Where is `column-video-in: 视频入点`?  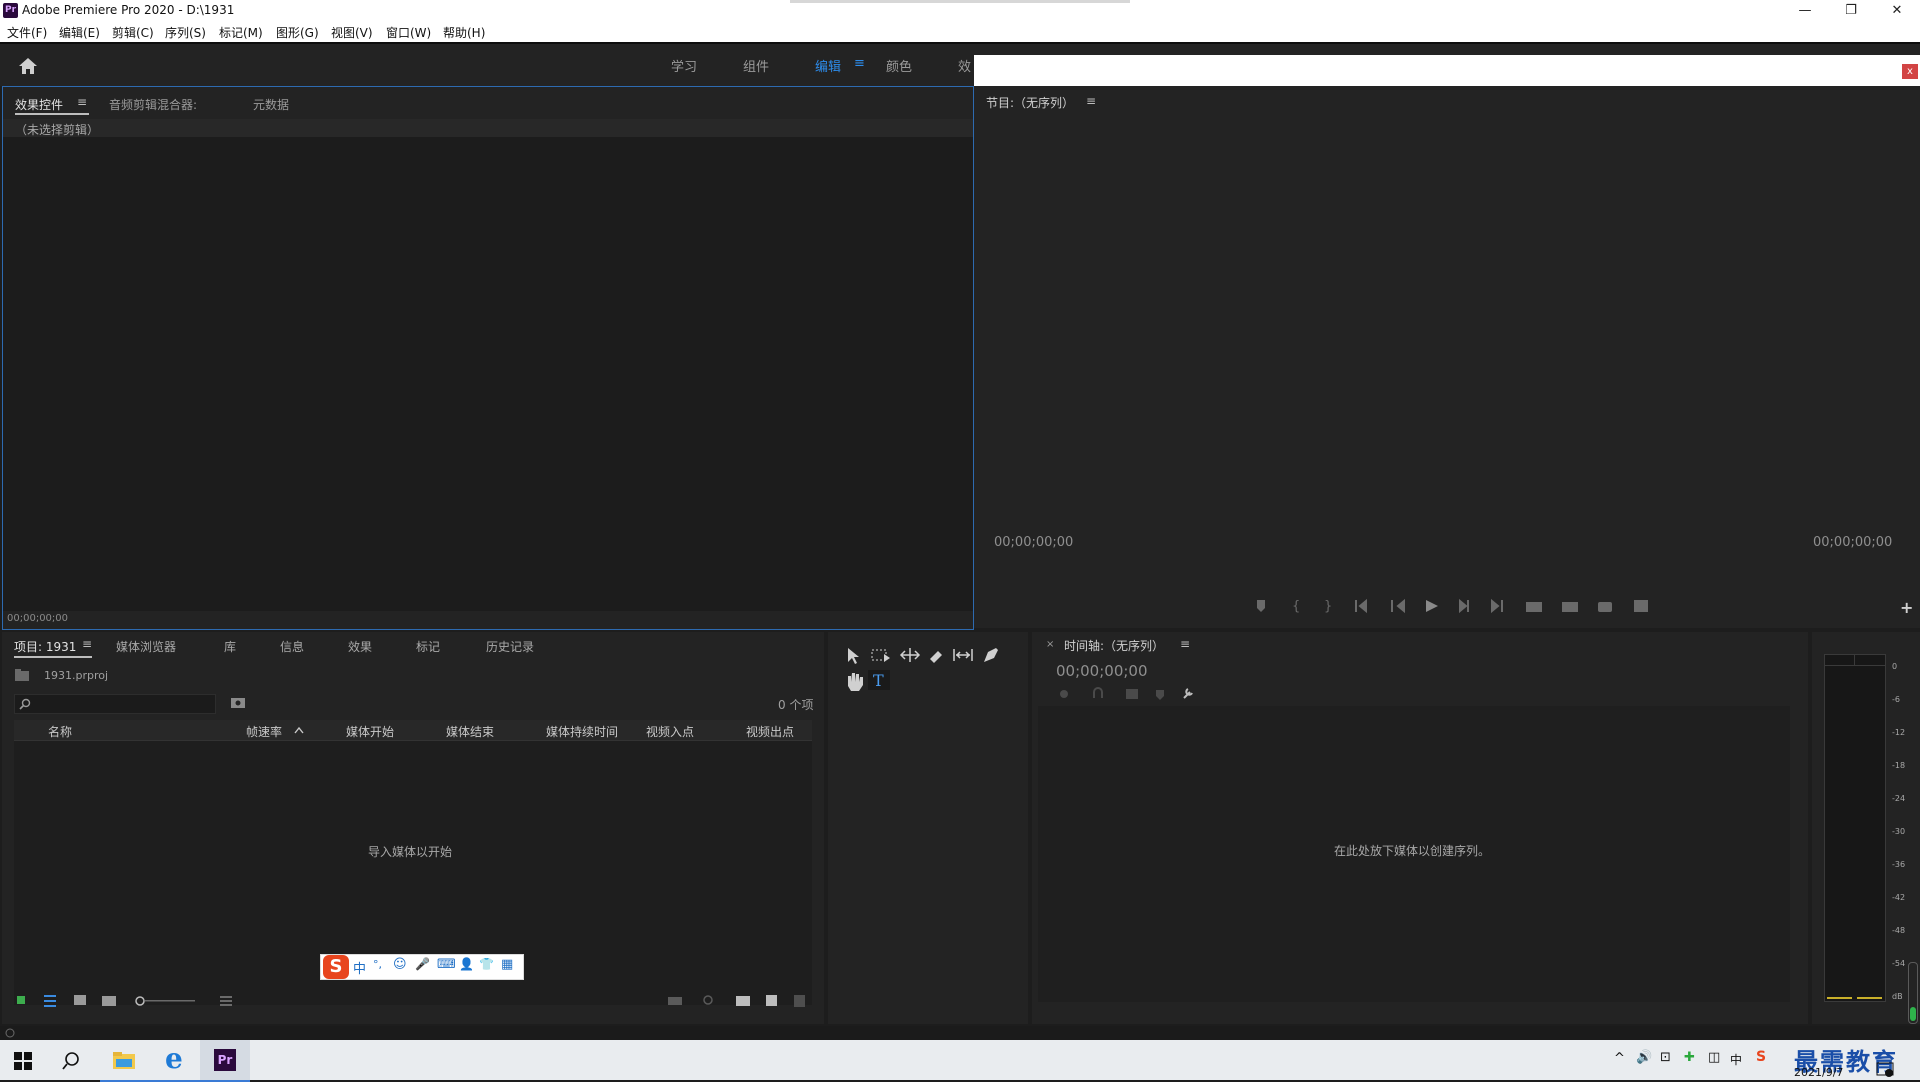
column-video-in: 视频入点 is located at coordinates (670, 731).